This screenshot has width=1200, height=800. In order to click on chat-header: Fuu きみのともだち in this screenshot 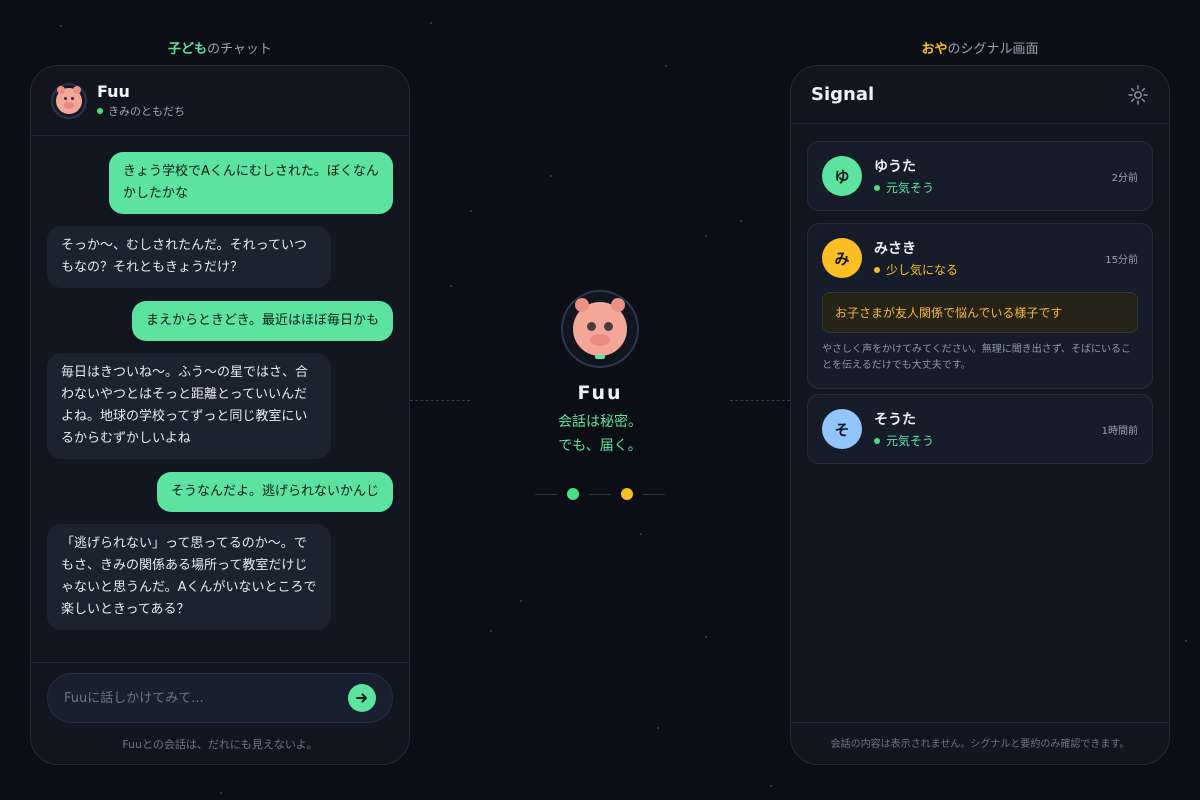, I will do `click(220, 101)`.